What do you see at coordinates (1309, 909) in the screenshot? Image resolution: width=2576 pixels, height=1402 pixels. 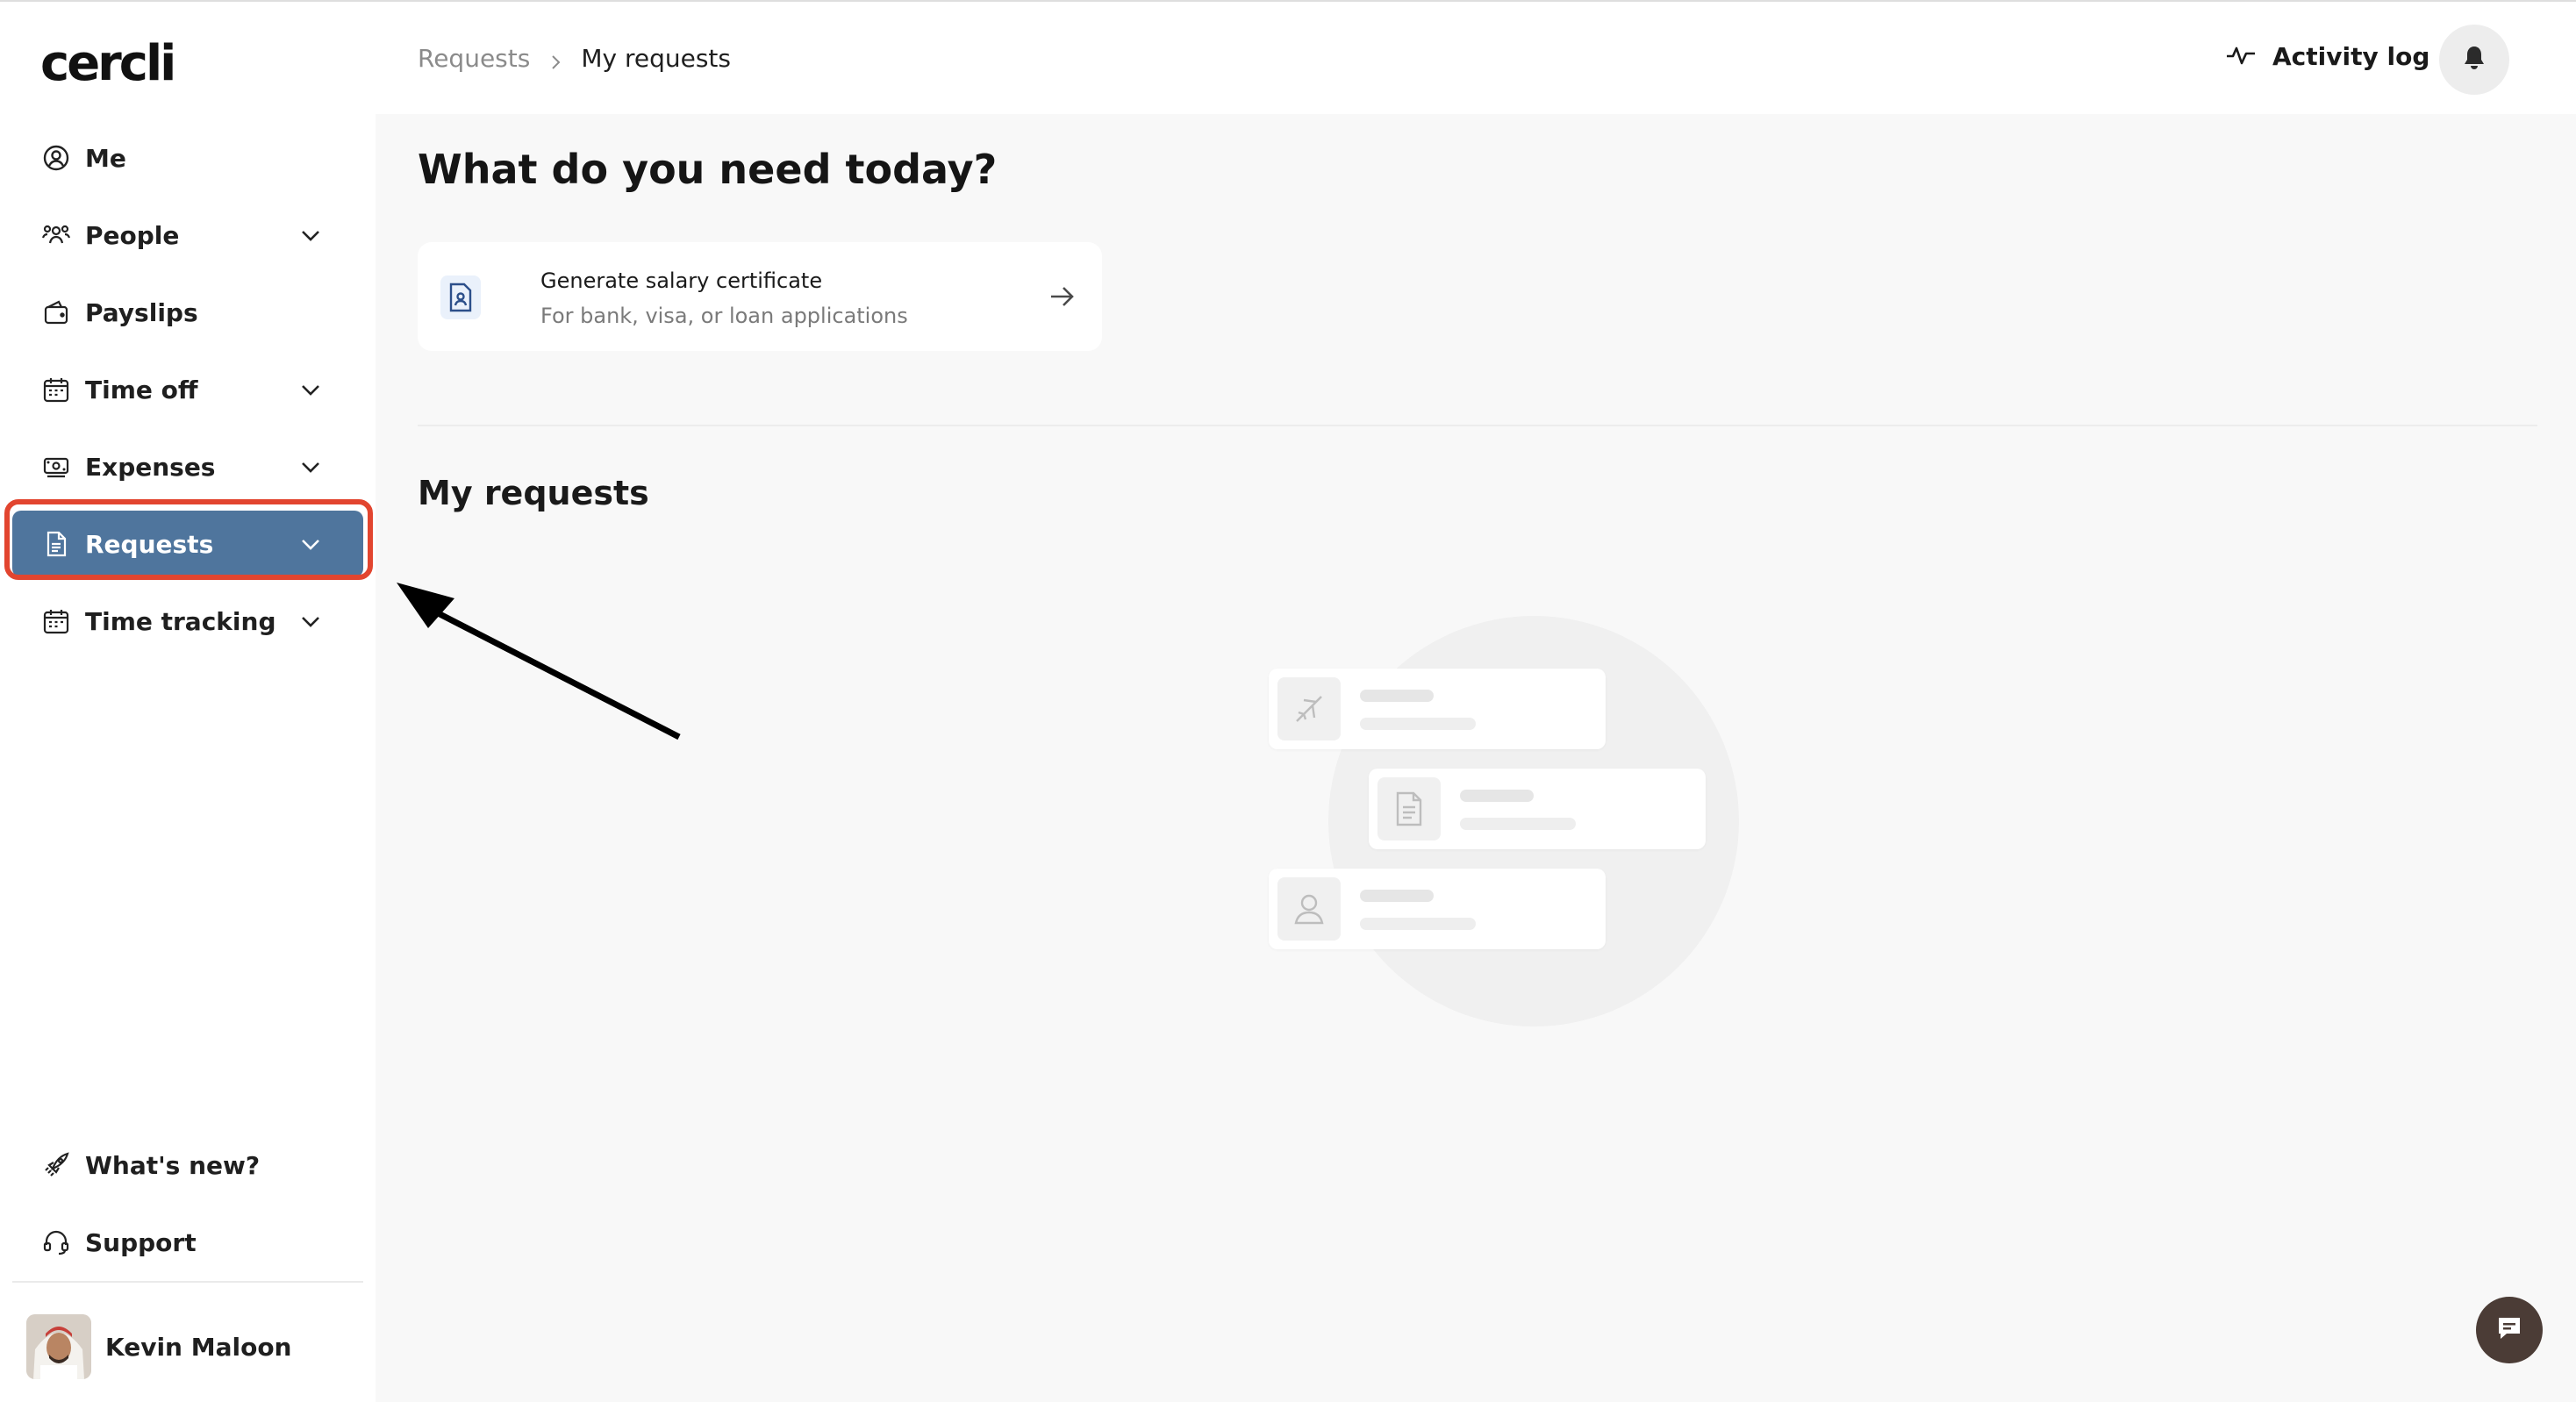 I see `user-icon` at bounding box center [1309, 909].